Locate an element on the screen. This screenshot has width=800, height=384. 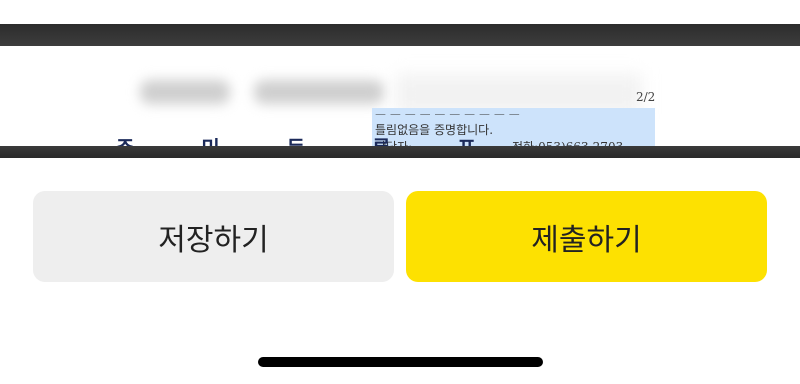
preview-top-bar is located at coordinates (400, 35).